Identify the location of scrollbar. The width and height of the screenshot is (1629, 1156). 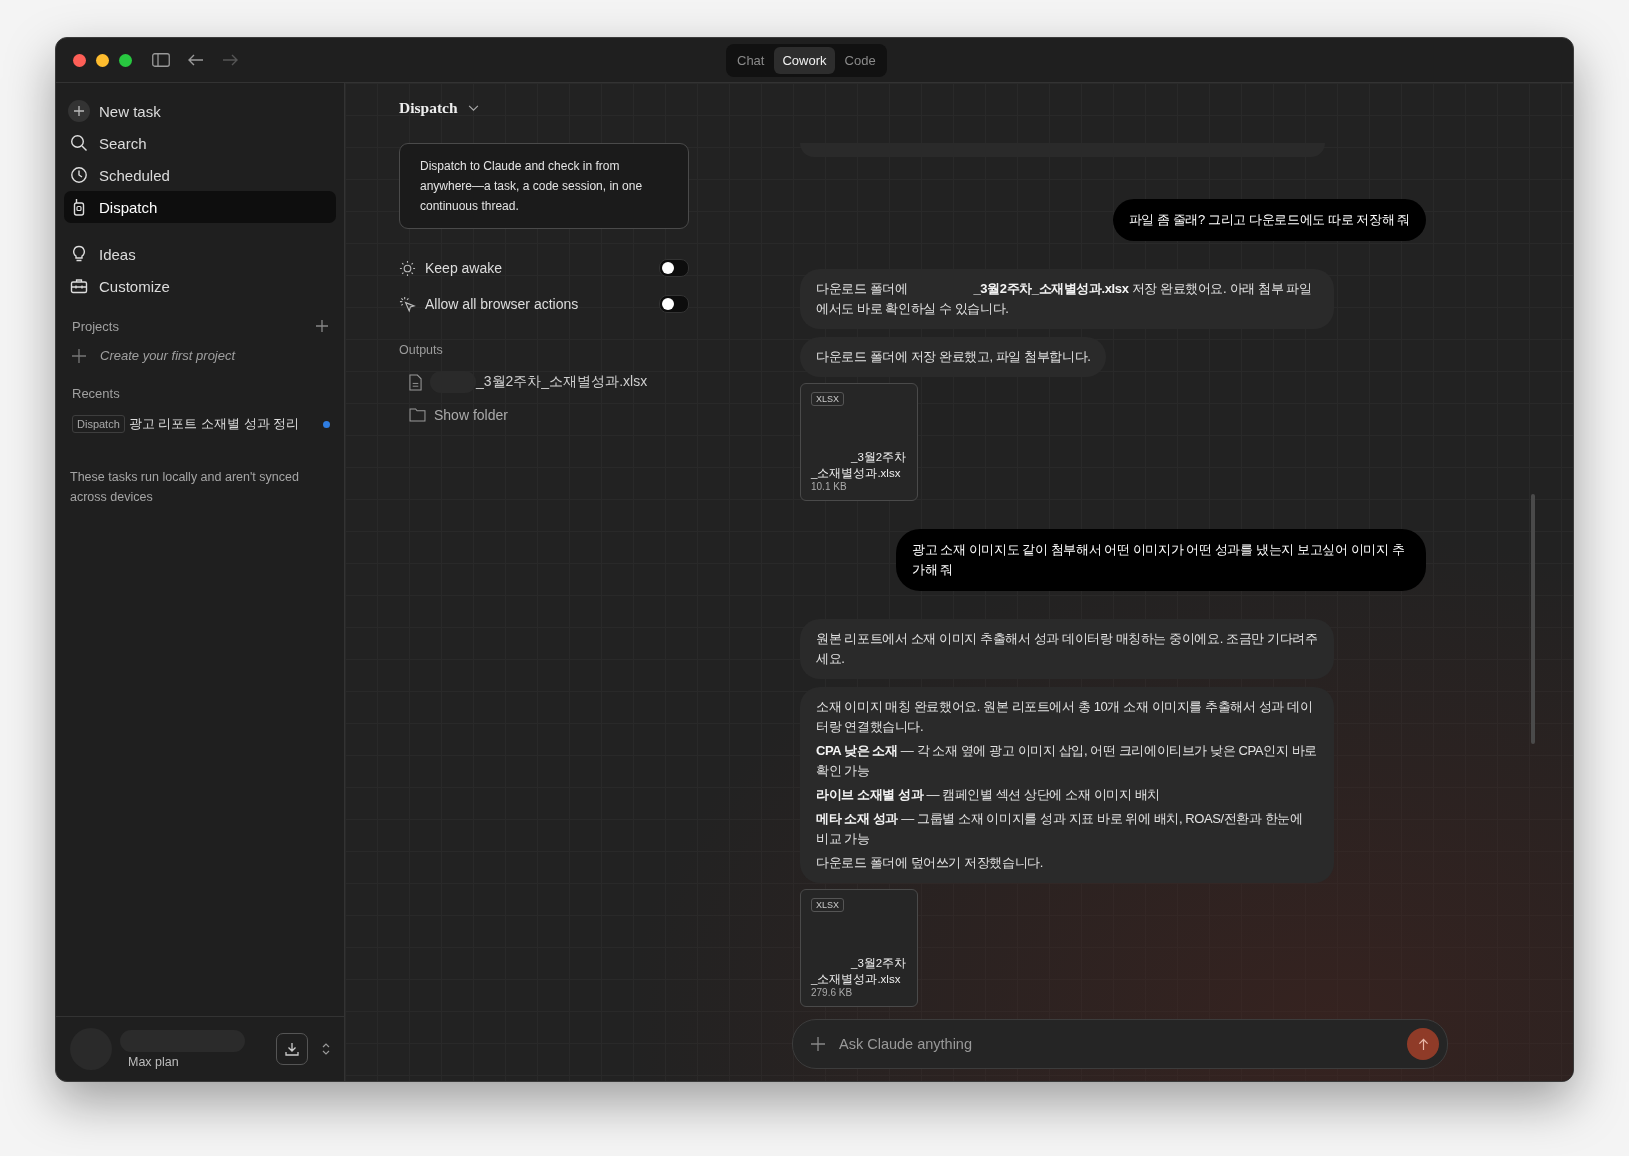
(1533, 619).